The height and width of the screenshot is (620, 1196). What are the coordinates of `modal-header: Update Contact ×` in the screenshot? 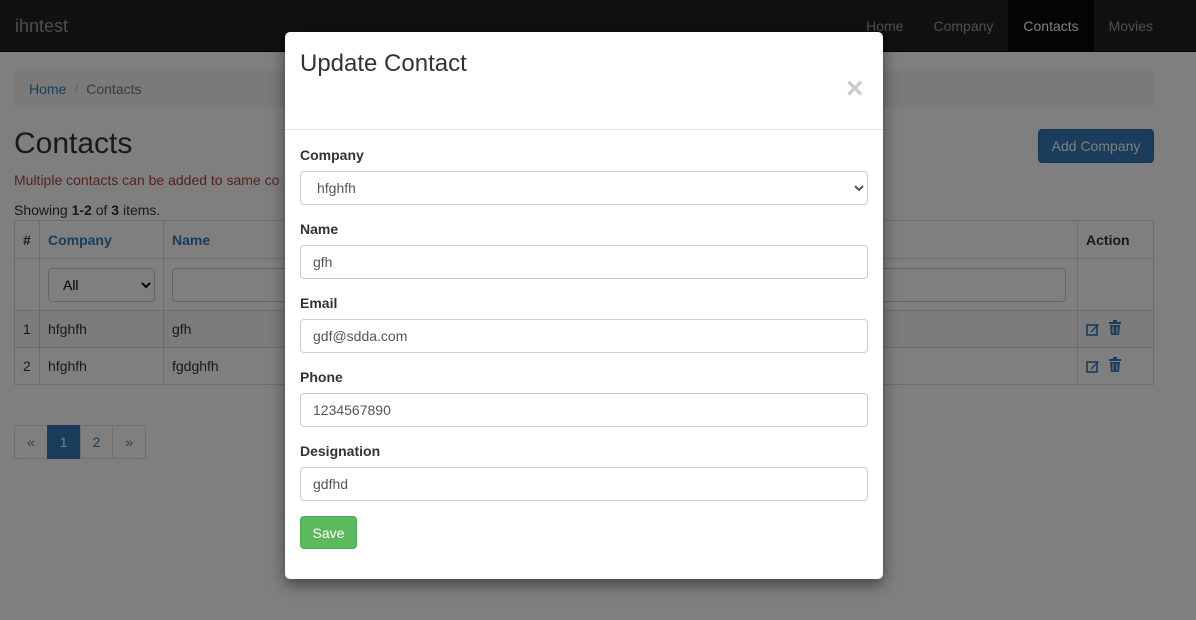 It's located at (584, 81).